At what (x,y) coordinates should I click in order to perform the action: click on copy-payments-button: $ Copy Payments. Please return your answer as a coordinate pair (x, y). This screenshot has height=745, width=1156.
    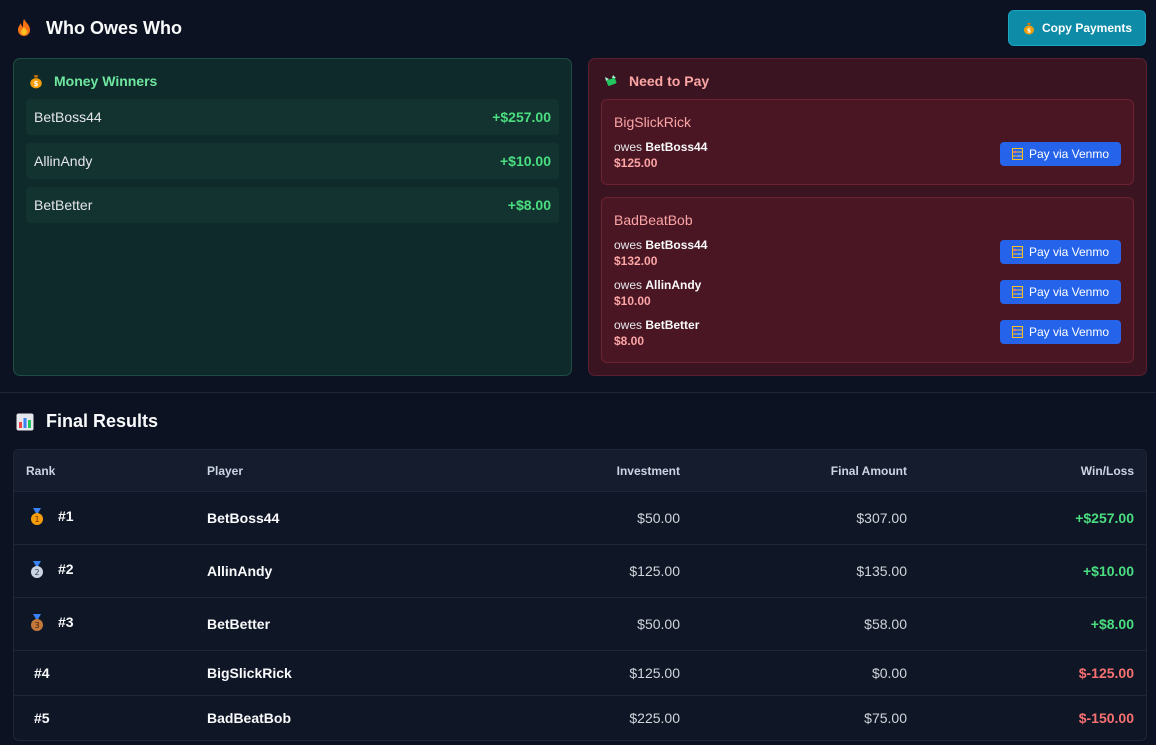
    Looking at the image, I should click on (1077, 28).